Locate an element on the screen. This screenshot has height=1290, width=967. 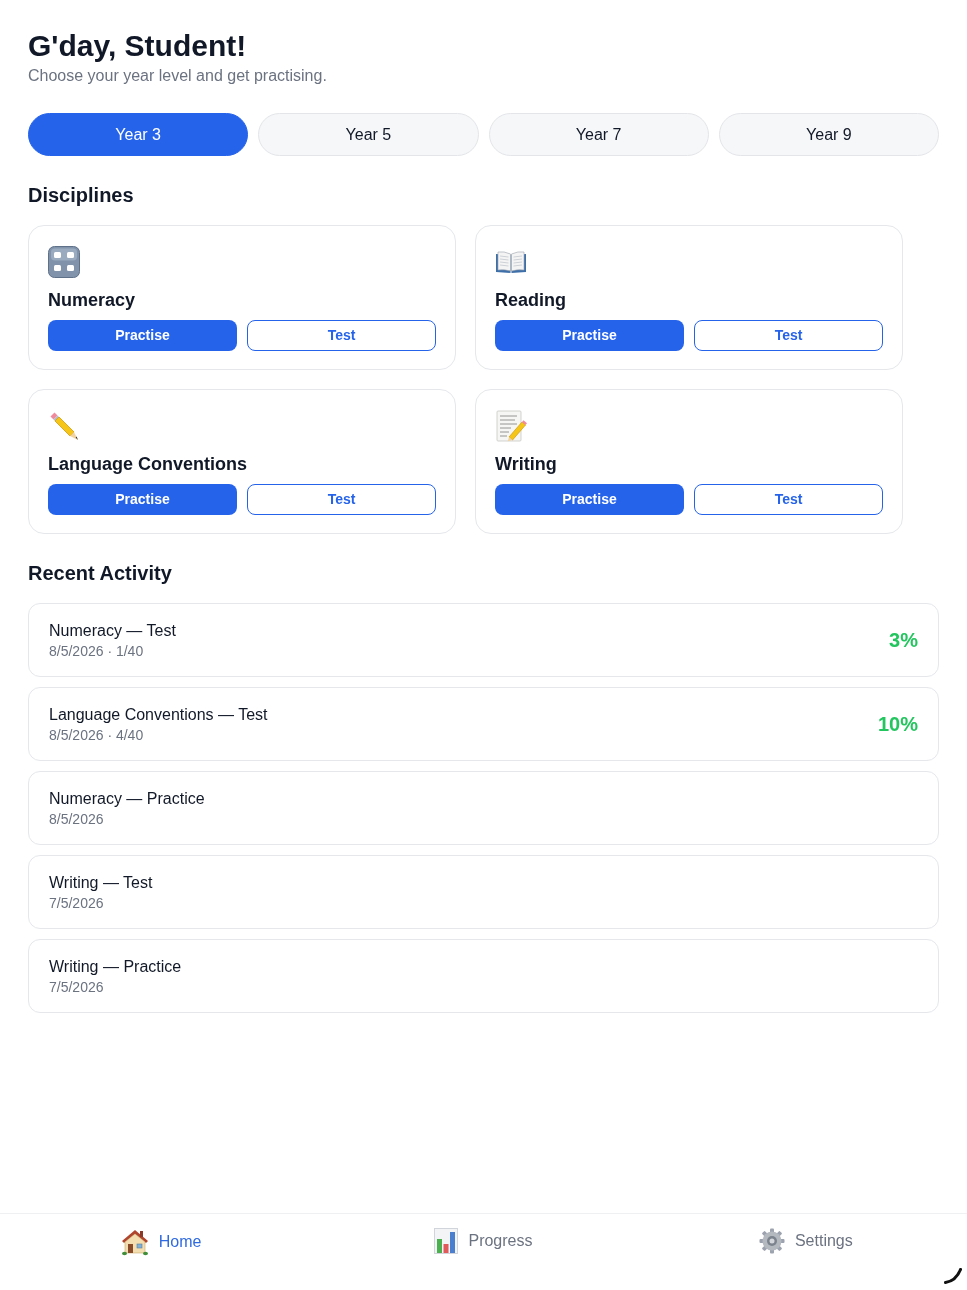
nav-tab: Progress is located at coordinates (483, 1241).